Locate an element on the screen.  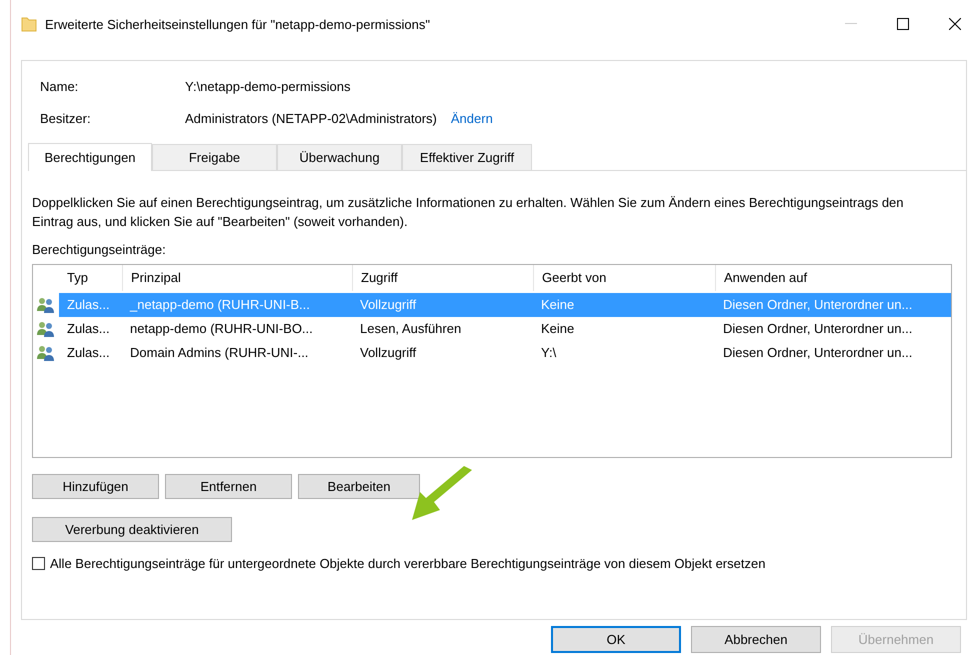
dialog-button: Abbrechen is located at coordinates (756, 639).